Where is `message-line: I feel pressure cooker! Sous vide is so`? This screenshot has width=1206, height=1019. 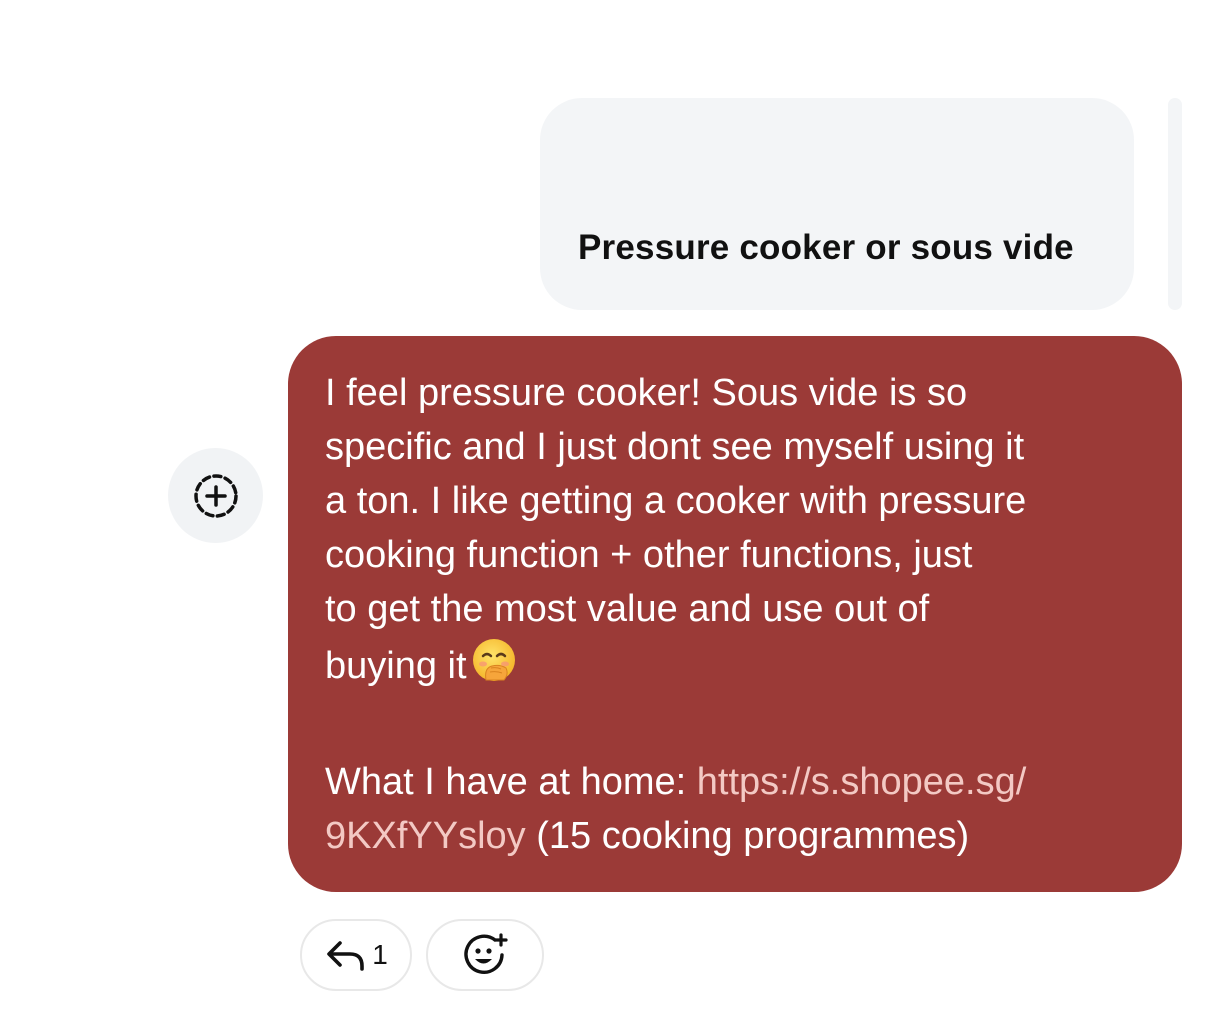 message-line: I feel pressure cooker! Sous vide is so is located at coordinates (646, 393).